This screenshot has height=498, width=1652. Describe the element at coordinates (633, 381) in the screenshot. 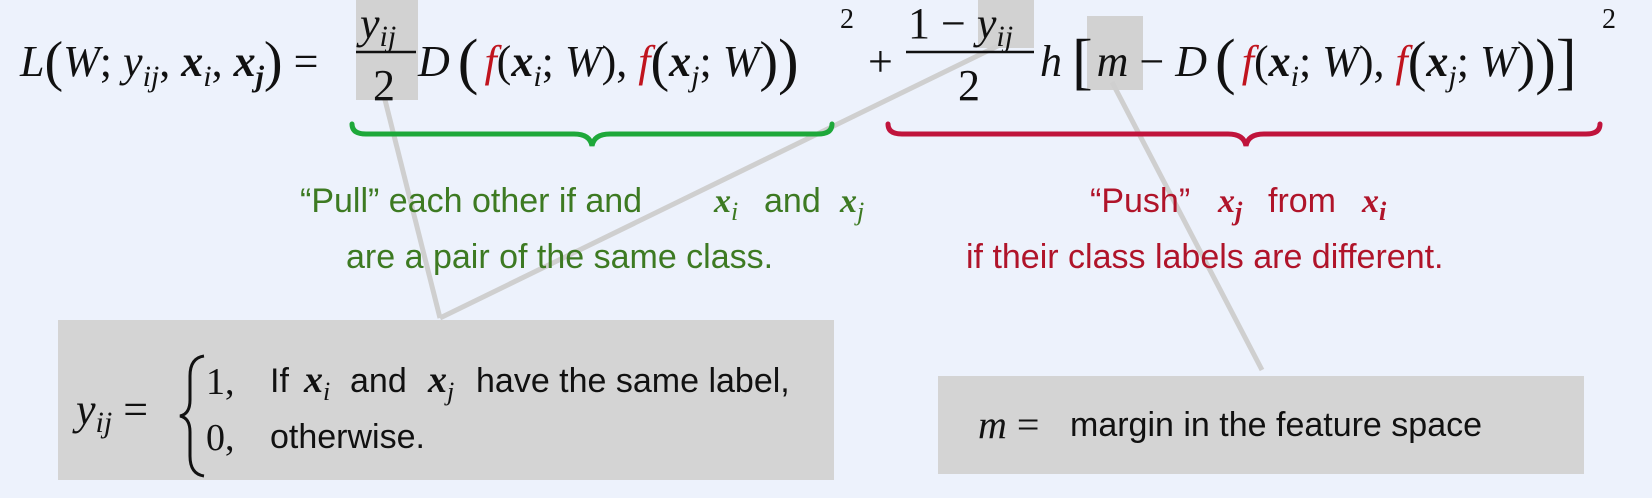

I see `case1-label-text: have the same label,` at that location.